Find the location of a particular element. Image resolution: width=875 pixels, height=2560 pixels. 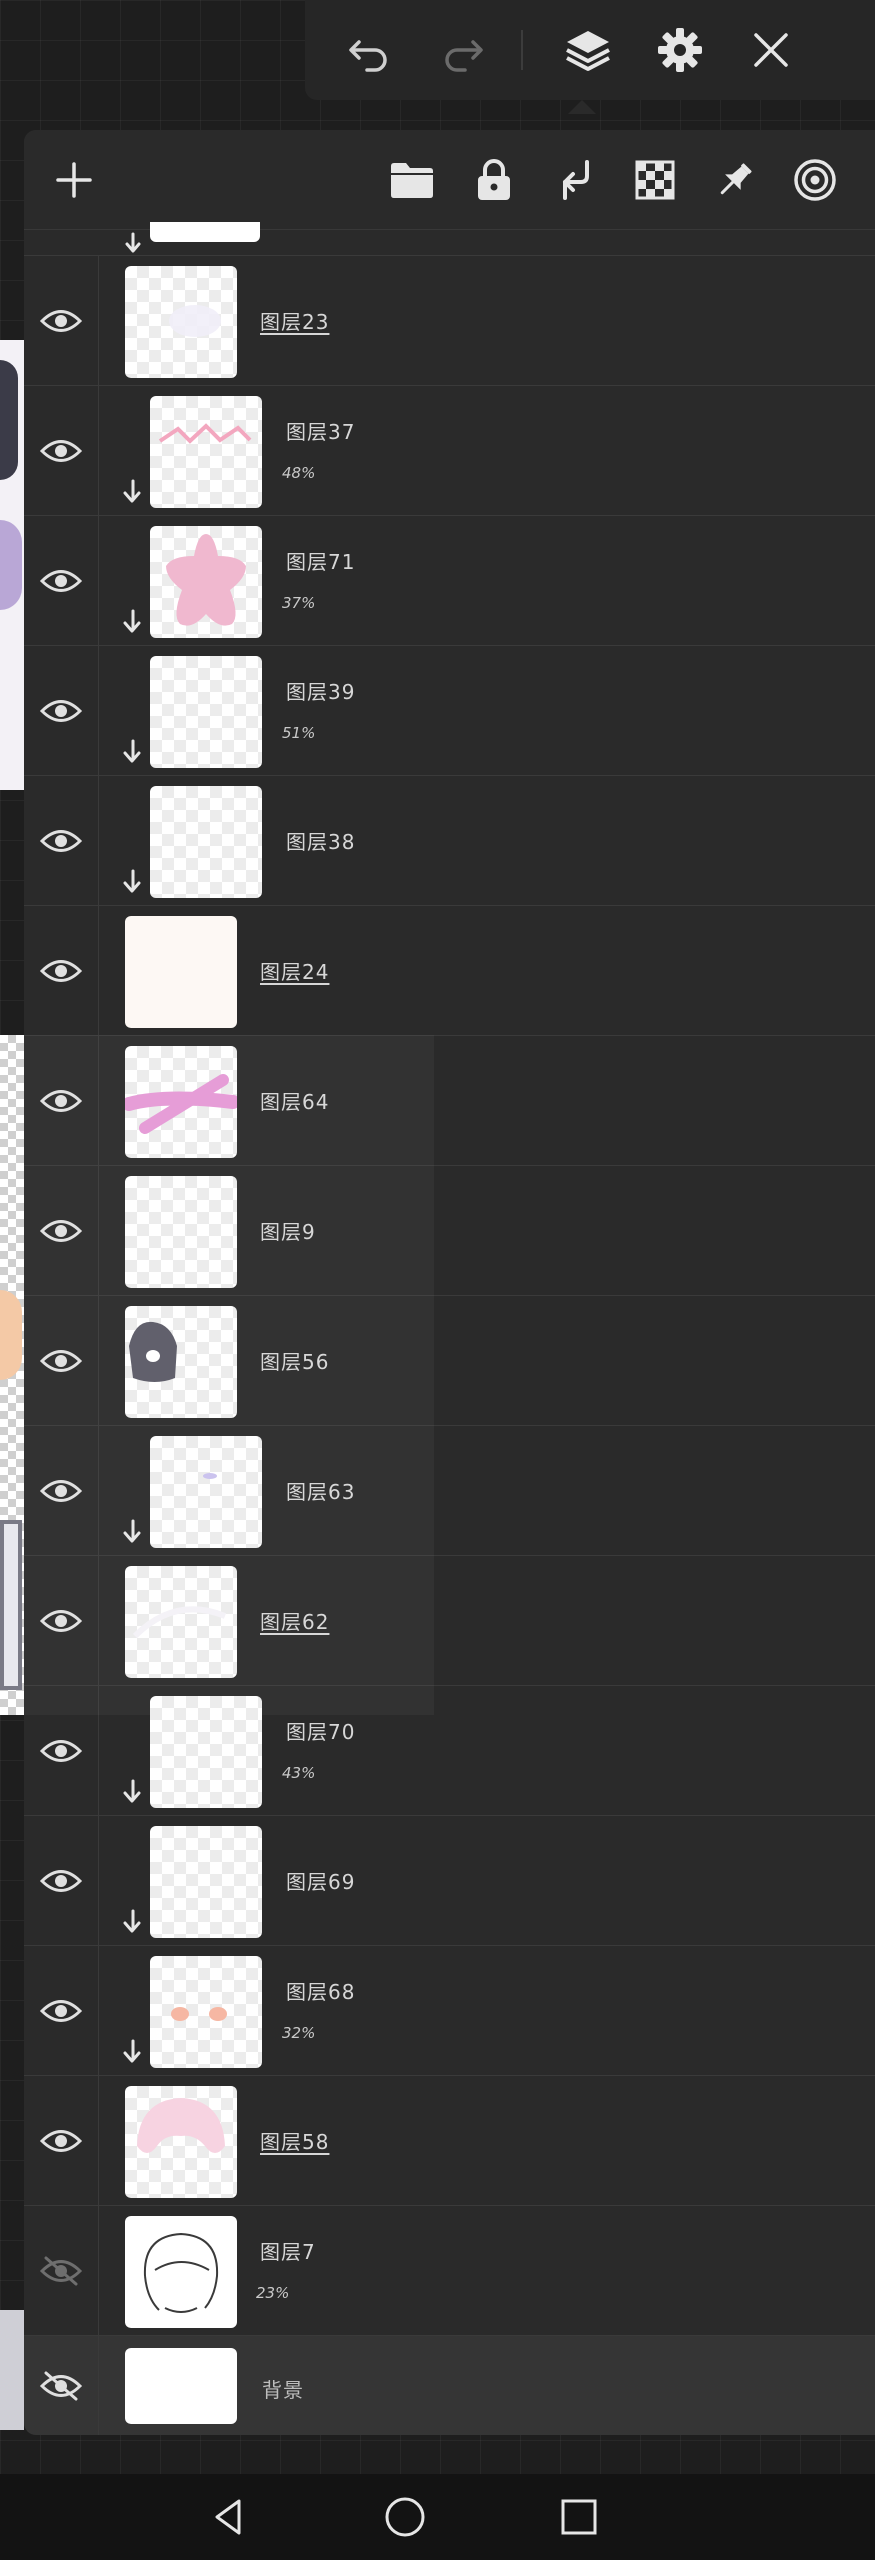

alpha-lock-button is located at coordinates (655, 180).